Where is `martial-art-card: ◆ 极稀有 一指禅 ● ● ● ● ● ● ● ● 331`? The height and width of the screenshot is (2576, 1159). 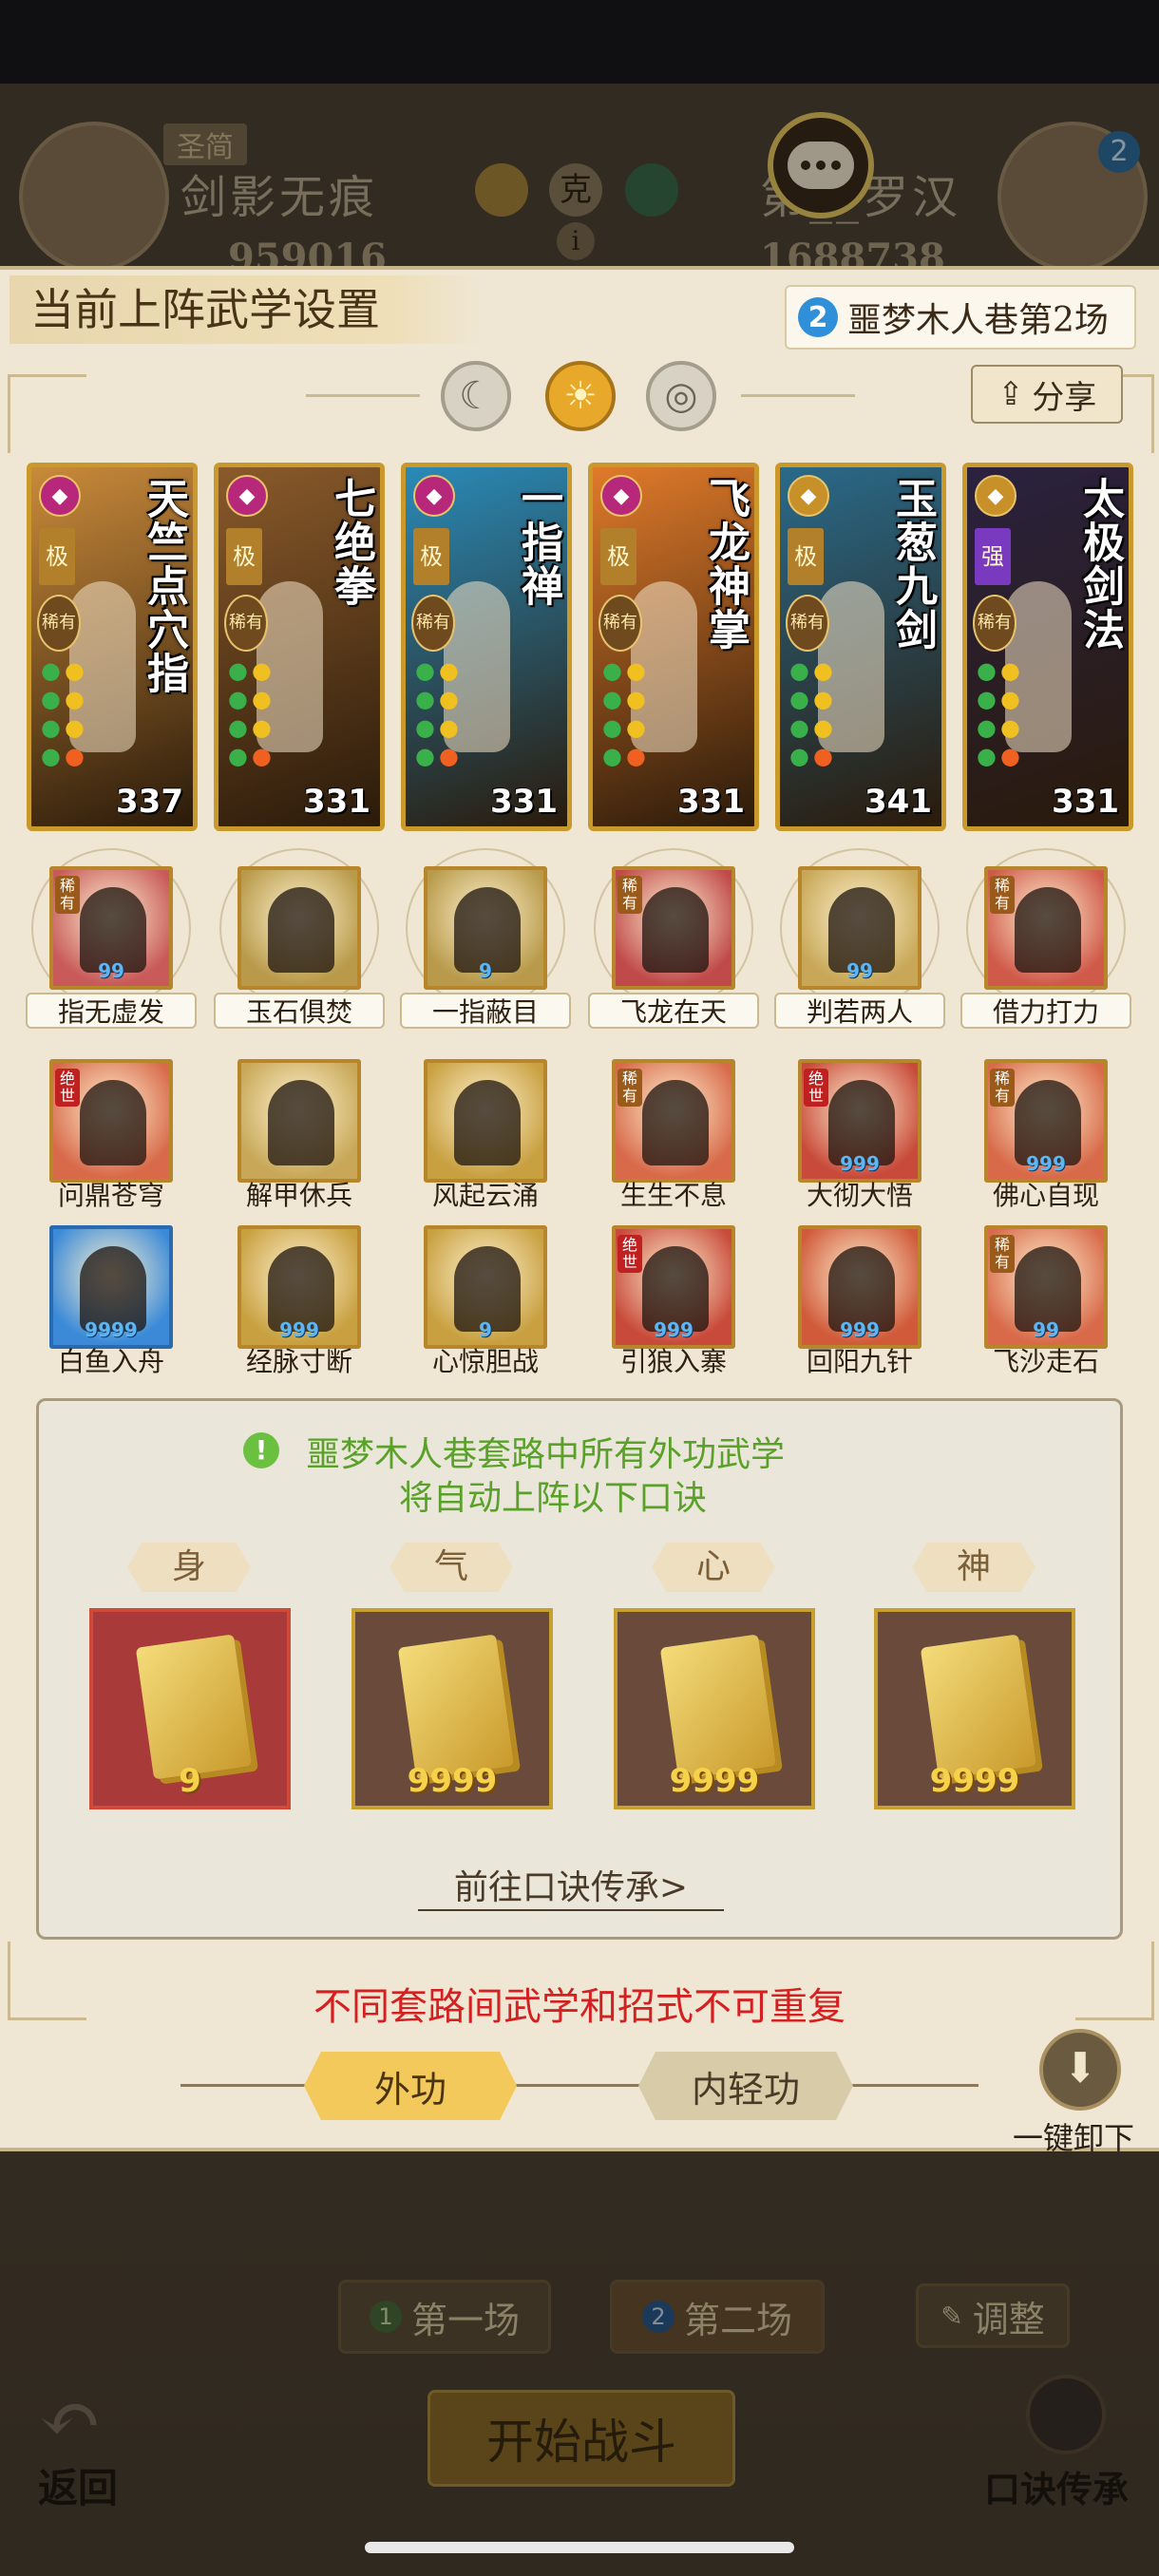 martial-art-card: ◆ 极稀有 一指禅 ● ● ● ● ● ● ● ● 331 is located at coordinates (486, 647).